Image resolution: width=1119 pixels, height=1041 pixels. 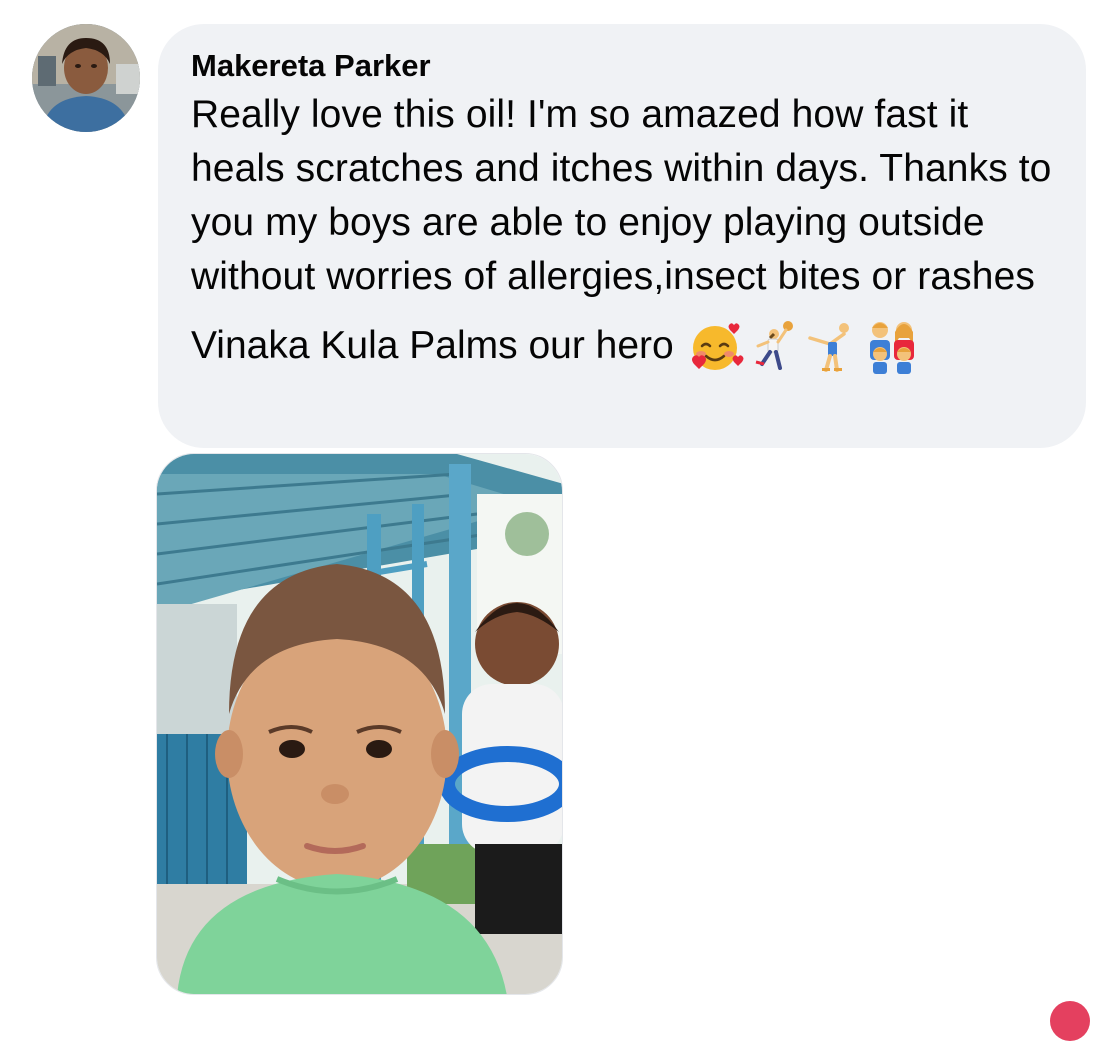 What do you see at coordinates (717, 346) in the screenshot?
I see `smiling-face-with-hearts-icon` at bounding box center [717, 346].